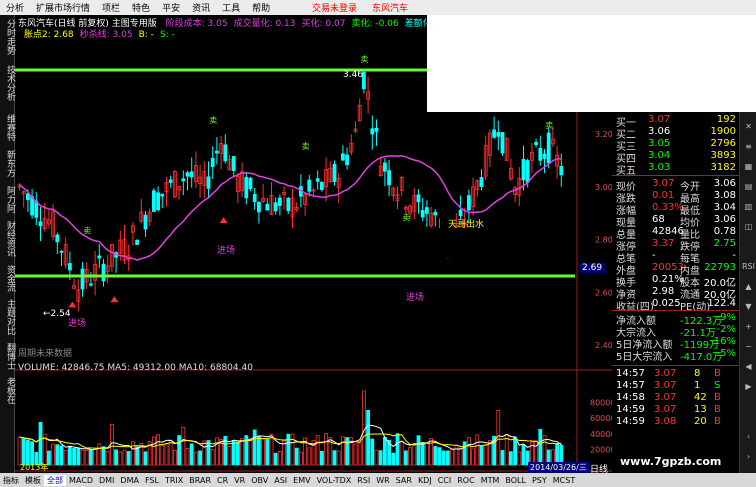 This screenshot has height=487, width=756. Describe the element at coordinates (7, 199) in the screenshot. I see `tab-alia: 阿力阿` at that location.